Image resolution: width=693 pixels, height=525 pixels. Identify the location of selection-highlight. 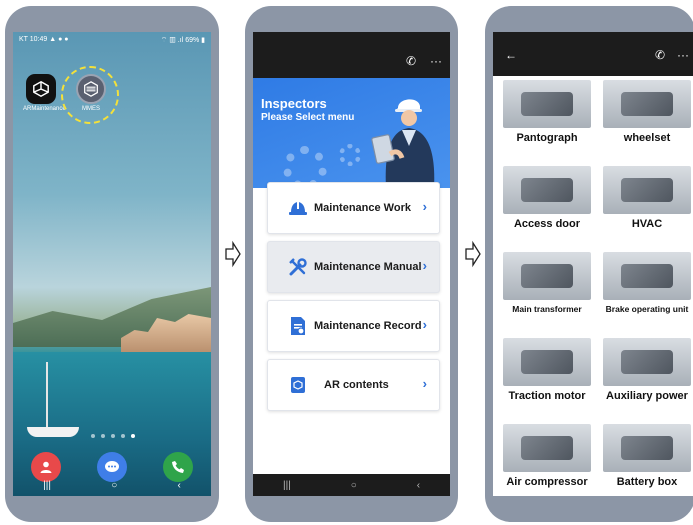
(90, 95).